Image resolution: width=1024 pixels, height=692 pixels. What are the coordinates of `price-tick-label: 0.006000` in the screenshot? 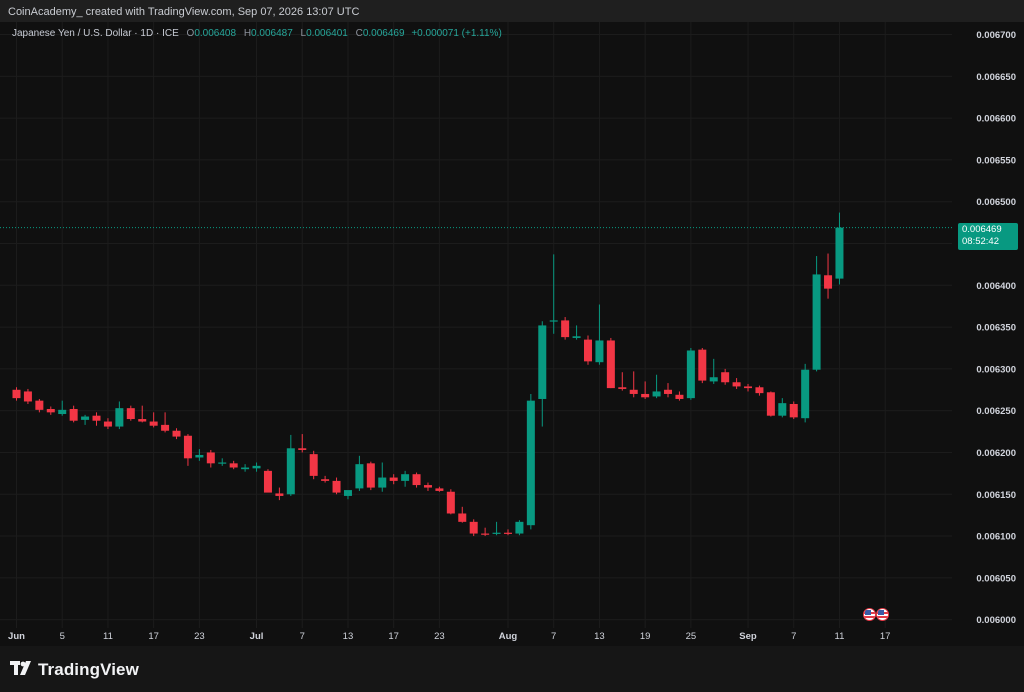 It's located at (996, 620).